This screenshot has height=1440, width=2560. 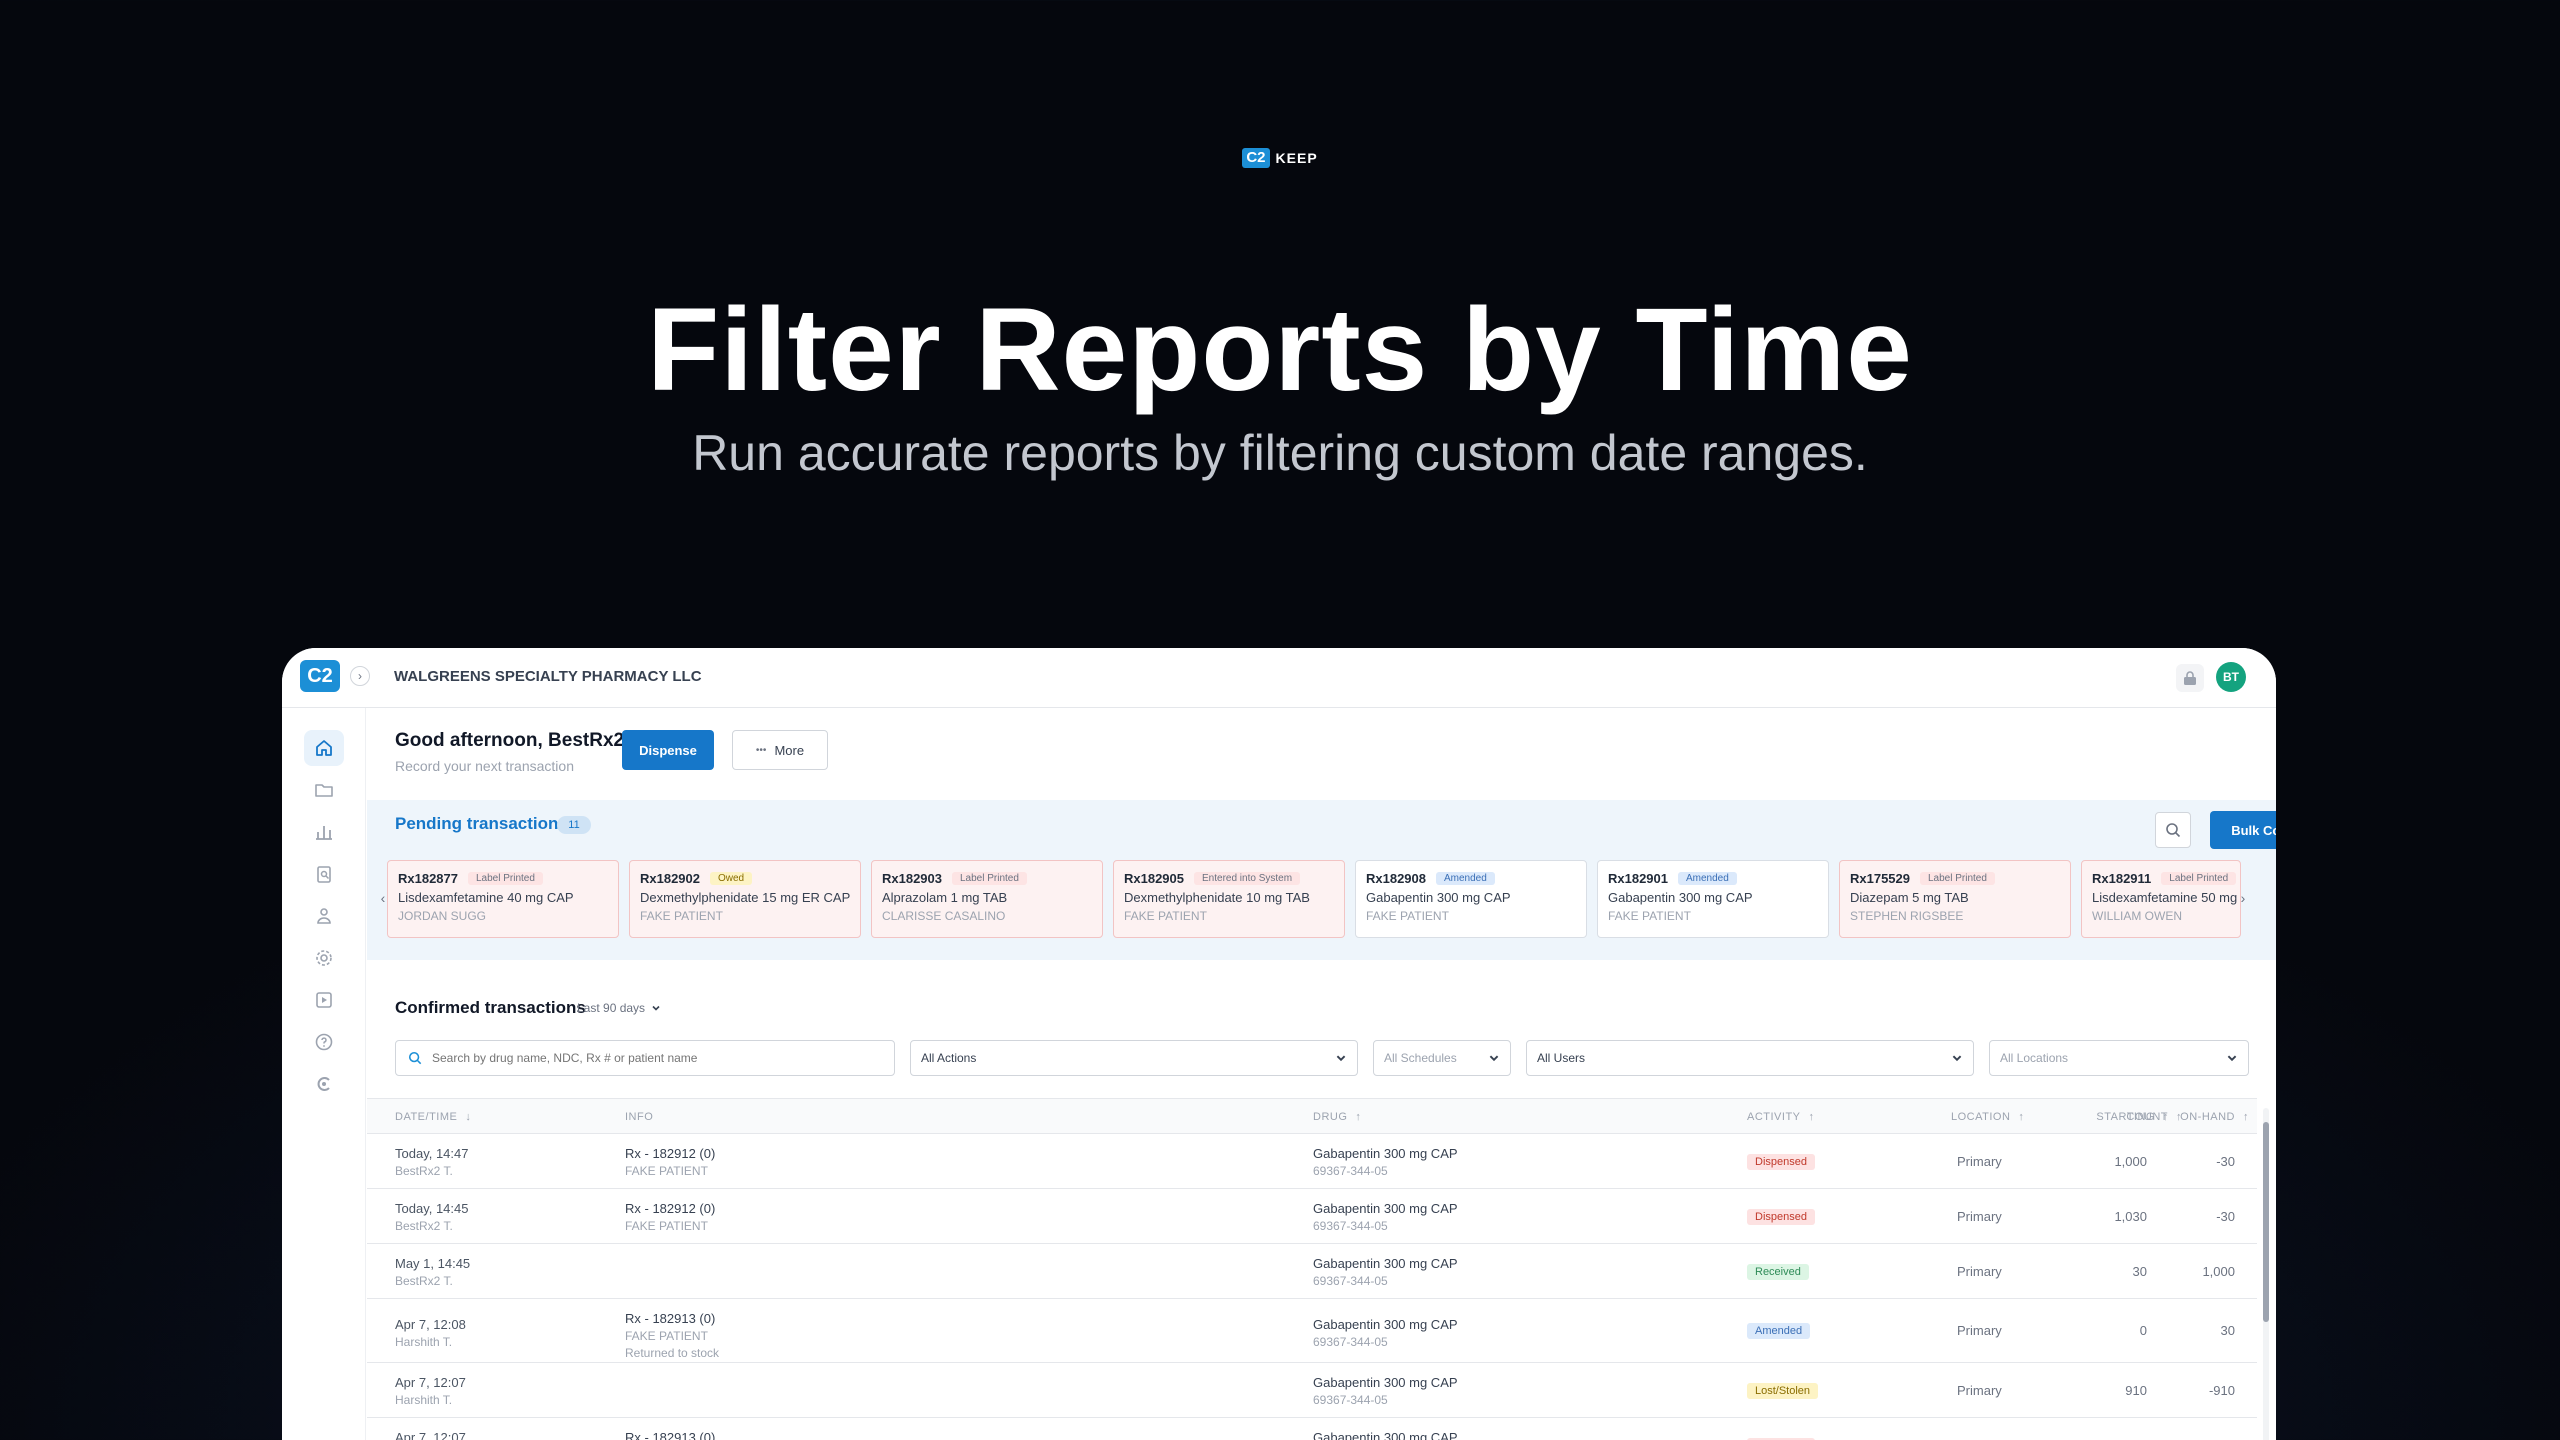 I want to click on pending-title: Pending transactions, so click(x=481, y=823).